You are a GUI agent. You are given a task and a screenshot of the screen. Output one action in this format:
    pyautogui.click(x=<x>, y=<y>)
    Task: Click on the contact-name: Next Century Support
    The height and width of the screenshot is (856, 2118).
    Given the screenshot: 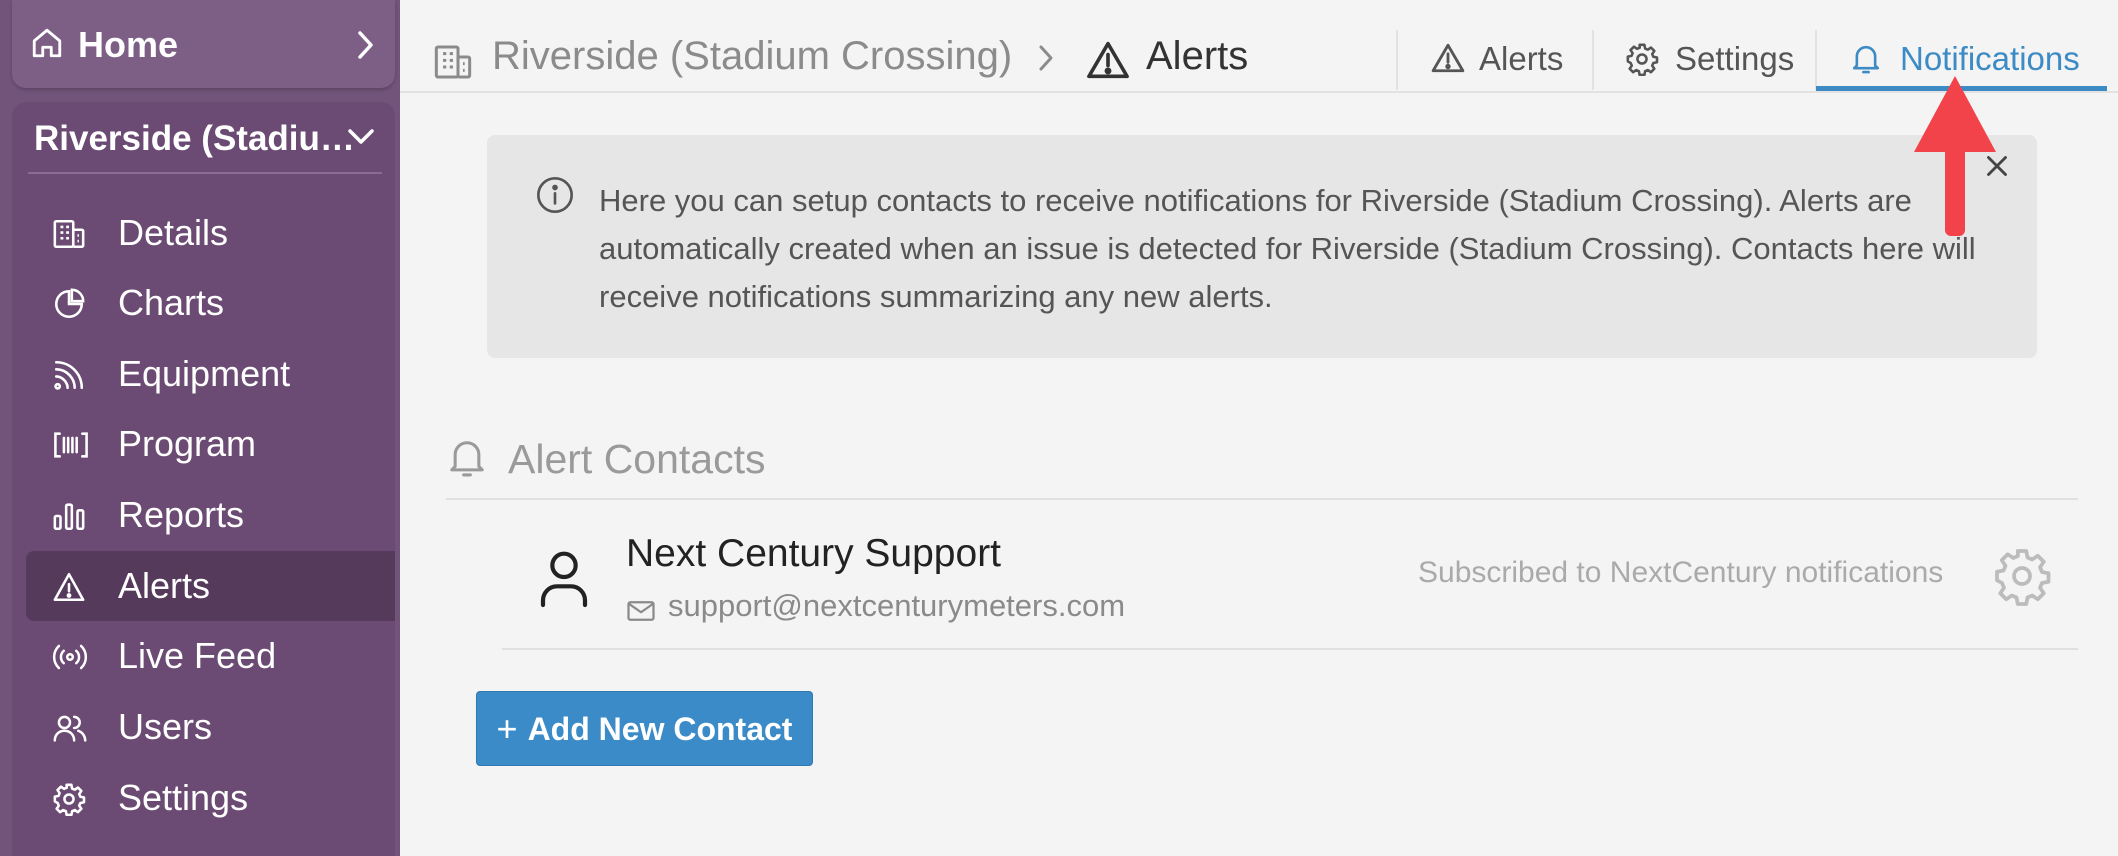 What is the action you would take?
    pyautogui.click(x=814, y=553)
    